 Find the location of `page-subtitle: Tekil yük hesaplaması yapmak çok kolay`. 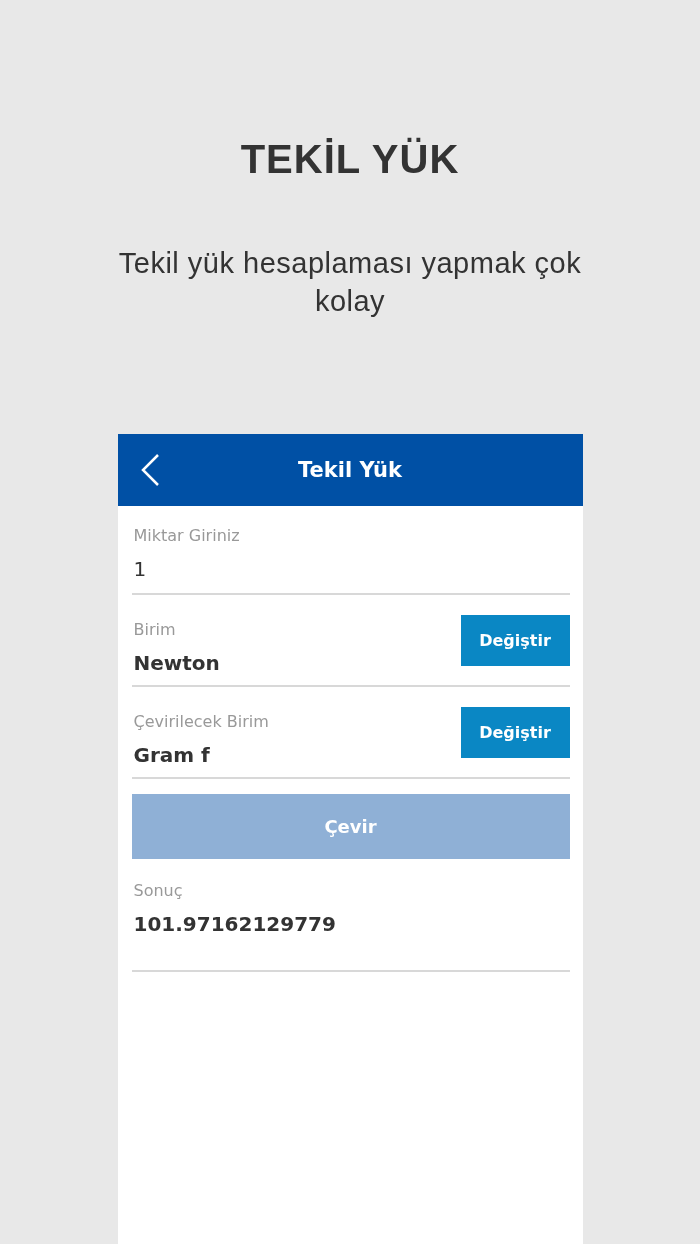

page-subtitle: Tekil yük hesaplaması yapmak çok kolay is located at coordinates (350, 282).